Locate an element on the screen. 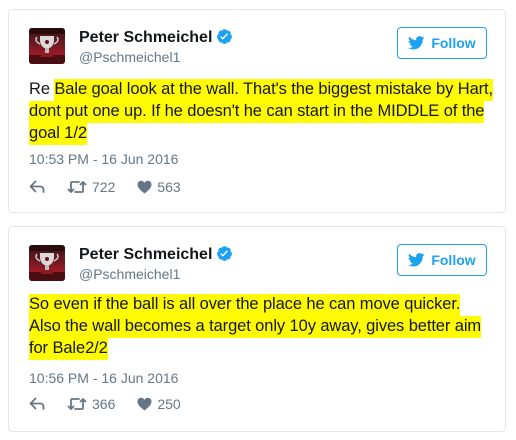 This screenshot has width=516, height=440. plain-text: Re is located at coordinates (42, 89).